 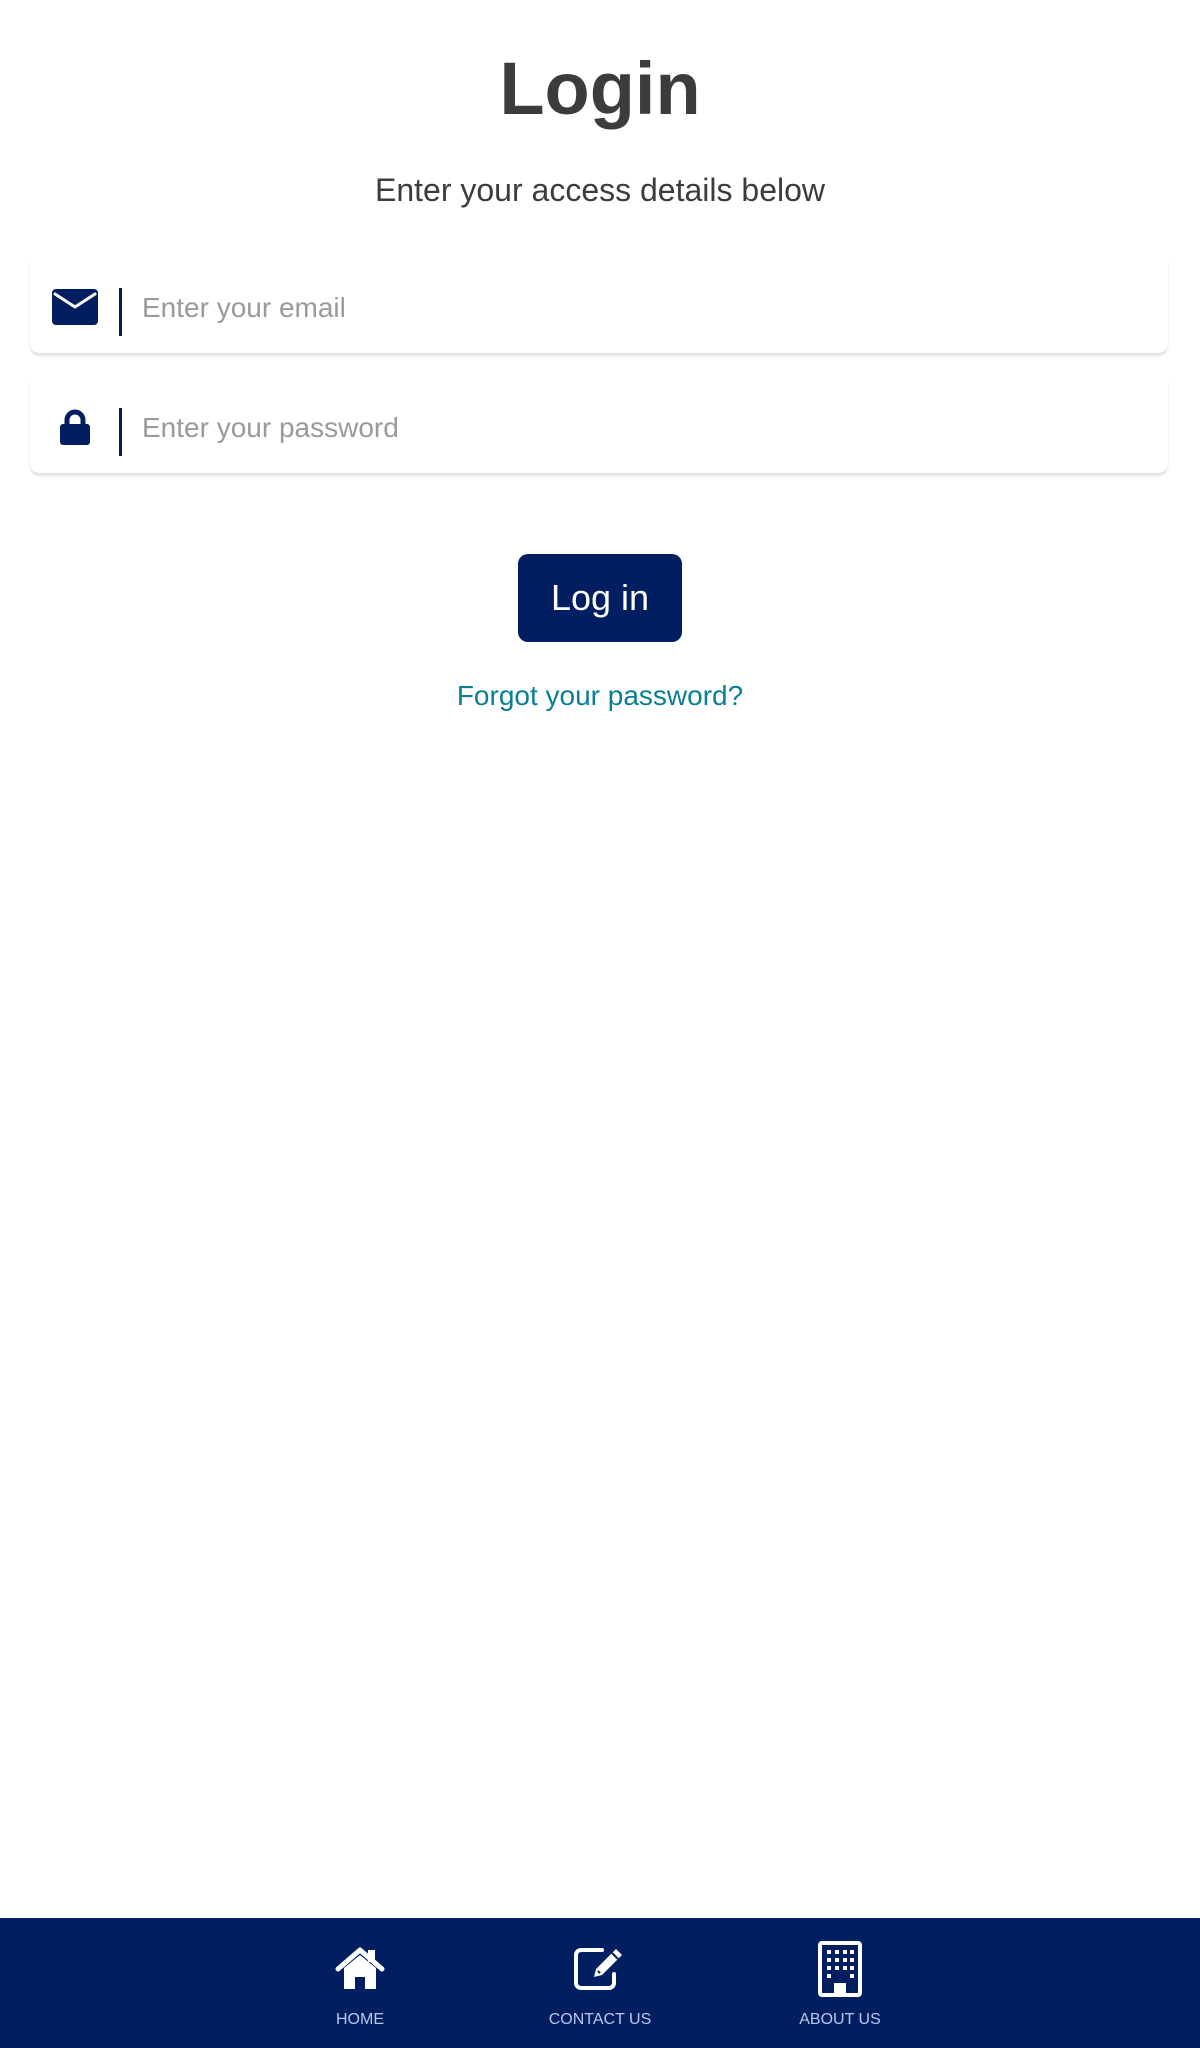 I want to click on lock-icon, so click(x=75, y=427).